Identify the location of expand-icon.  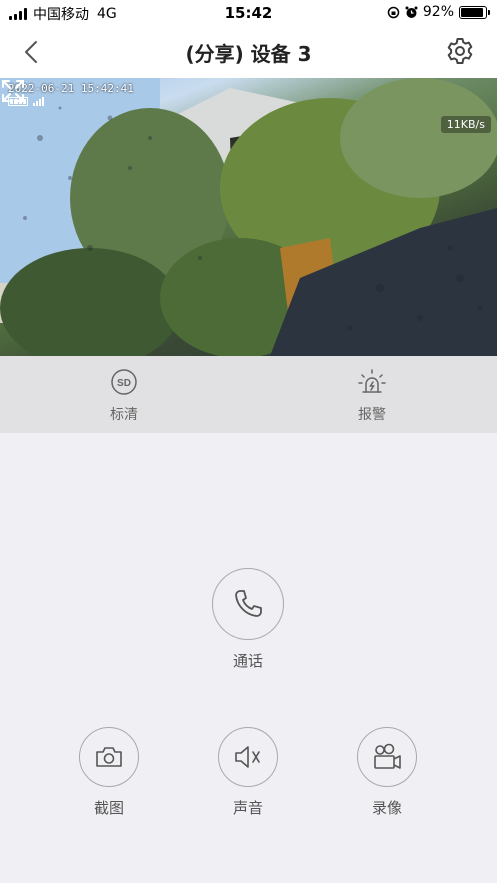
(13, 91).